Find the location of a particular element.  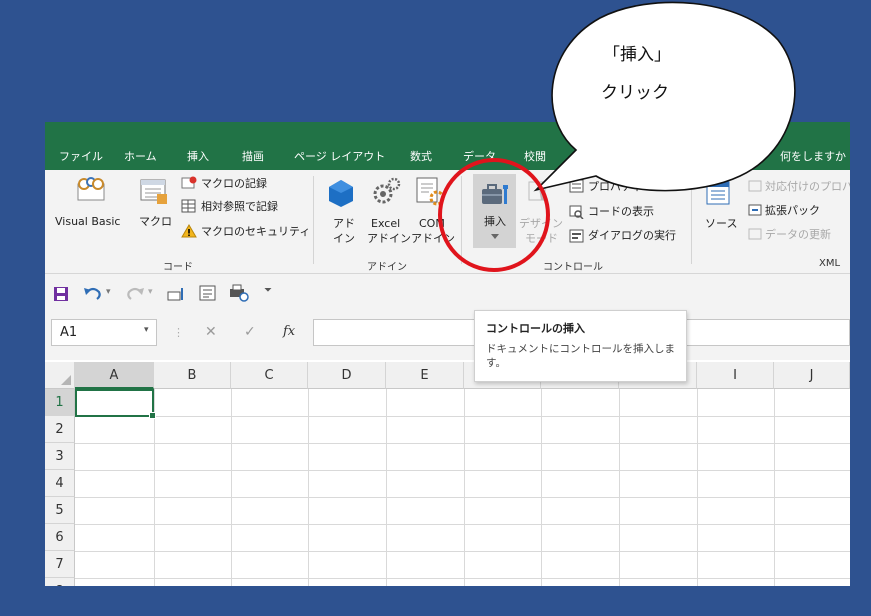

row-header-8: 8 is located at coordinates (60, 582).